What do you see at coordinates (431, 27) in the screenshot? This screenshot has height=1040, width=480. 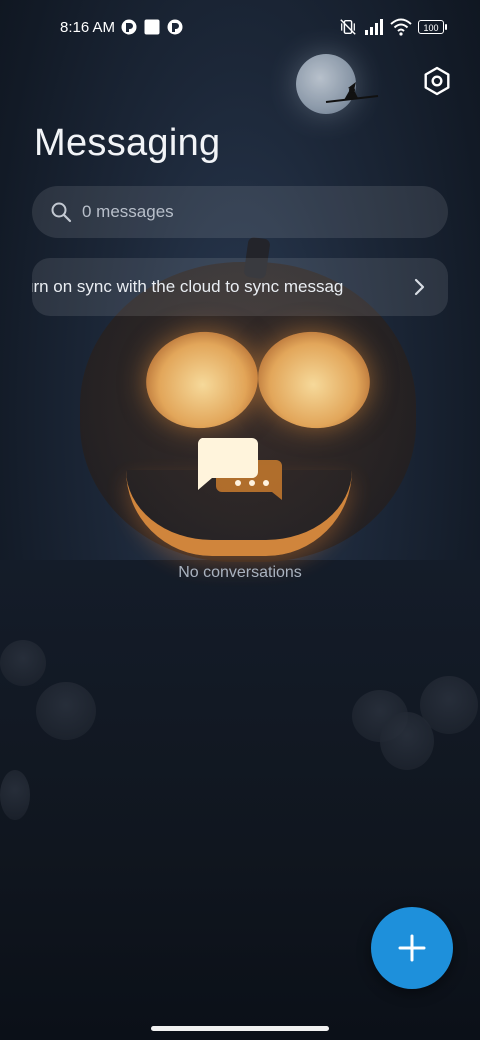 I see `battery-icon: 100` at bounding box center [431, 27].